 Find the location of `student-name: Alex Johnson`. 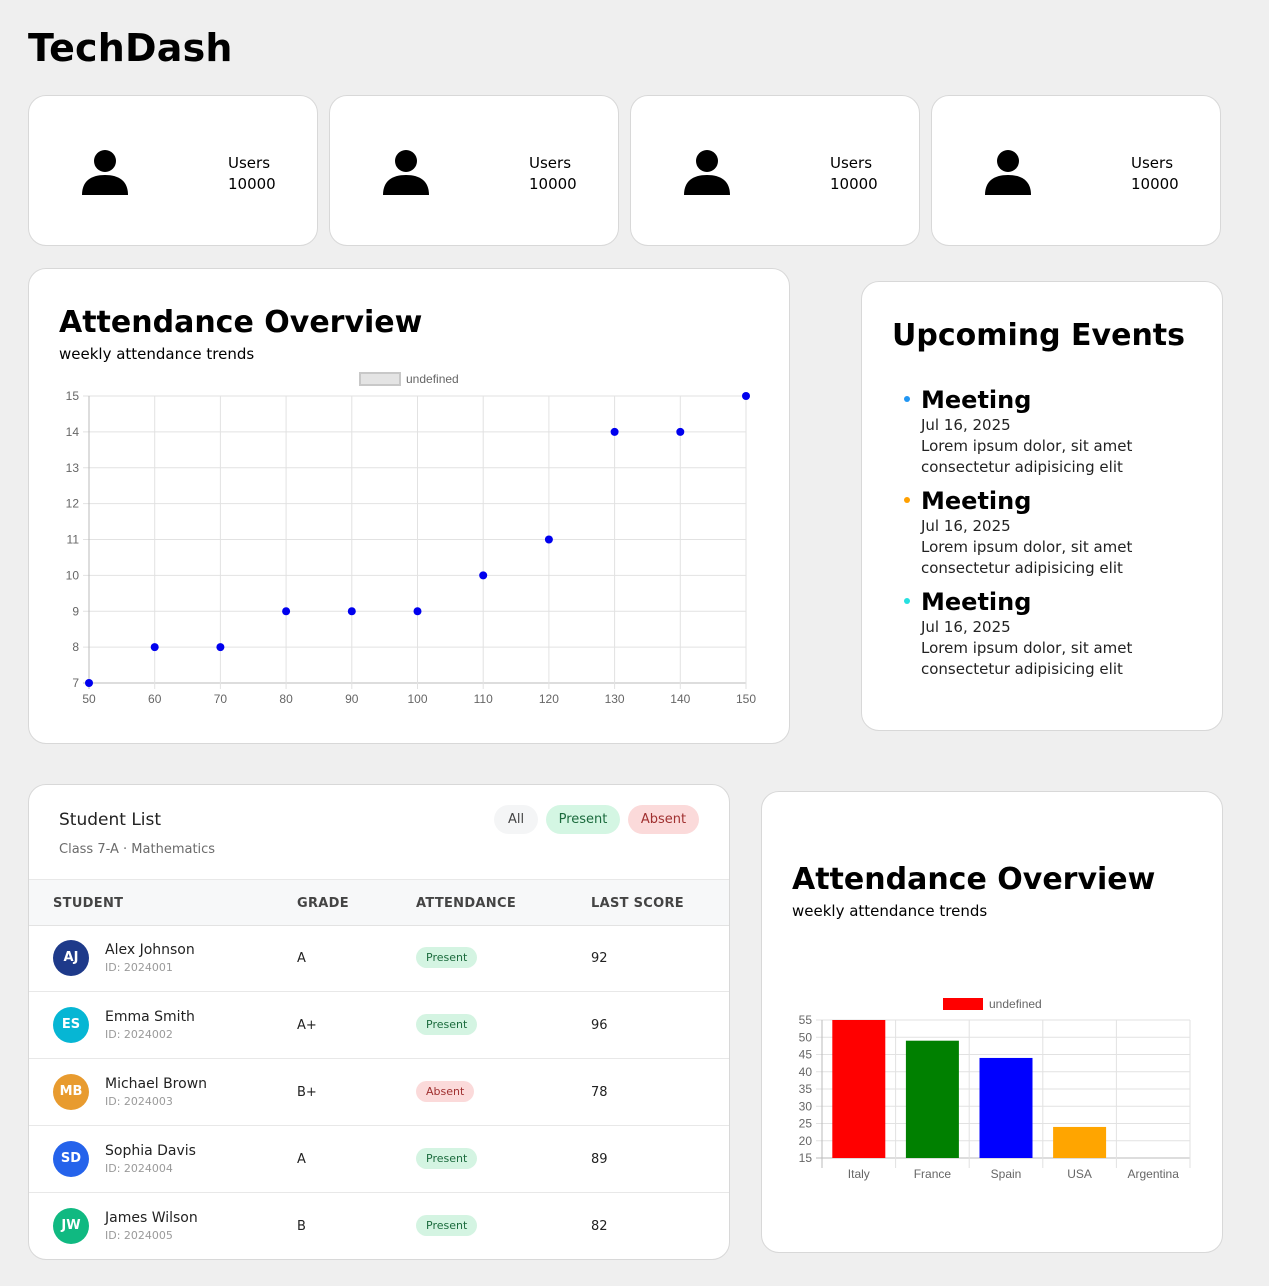

student-name: Alex Johnson is located at coordinates (150, 950).